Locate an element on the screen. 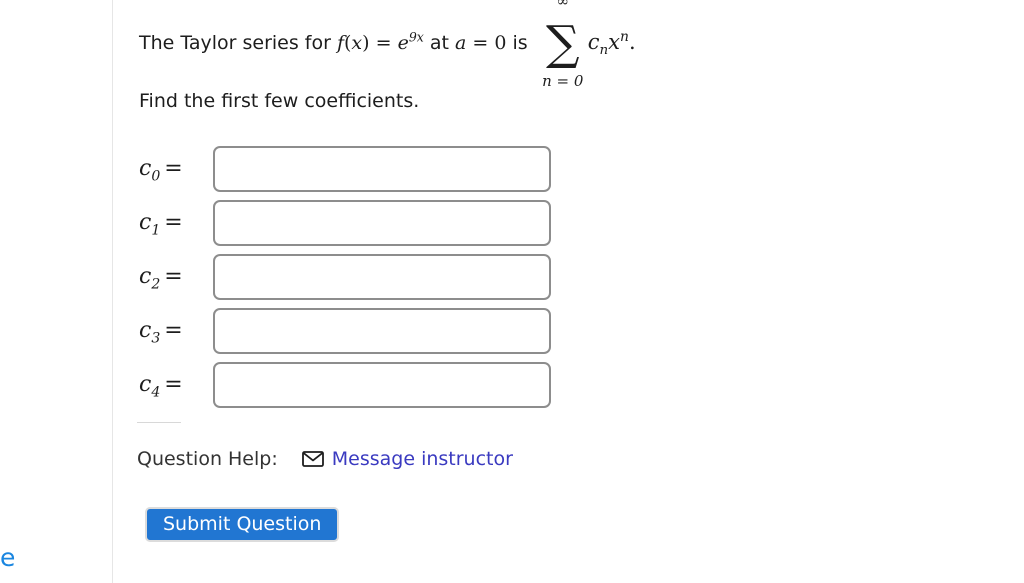  coefficient-label-c4-equals: = is located at coordinates (173, 384).